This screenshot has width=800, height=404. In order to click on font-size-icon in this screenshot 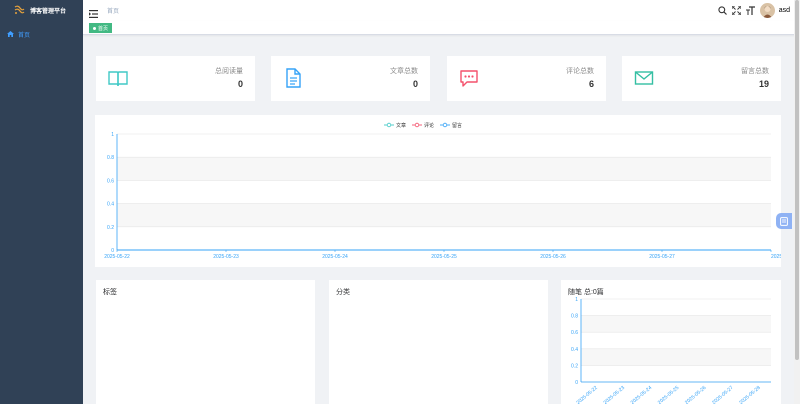, I will do `click(750, 10)`.